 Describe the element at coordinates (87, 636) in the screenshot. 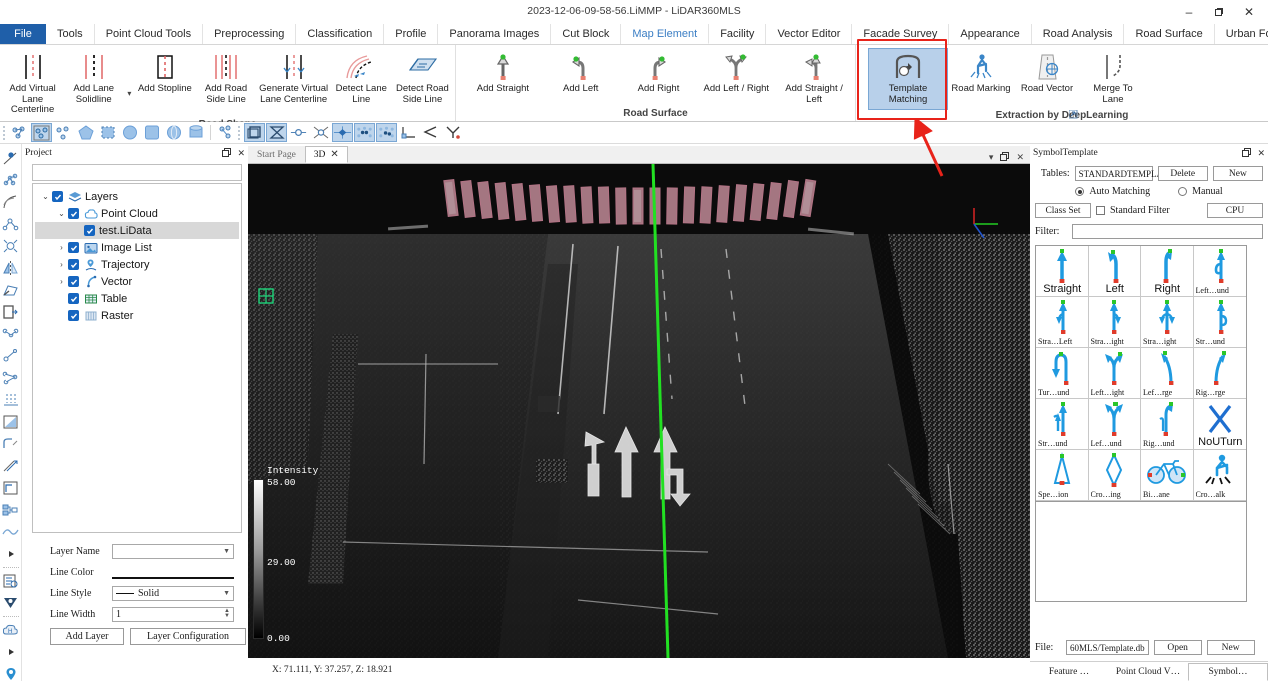

I see `add-layer-button: Add Layer` at that location.